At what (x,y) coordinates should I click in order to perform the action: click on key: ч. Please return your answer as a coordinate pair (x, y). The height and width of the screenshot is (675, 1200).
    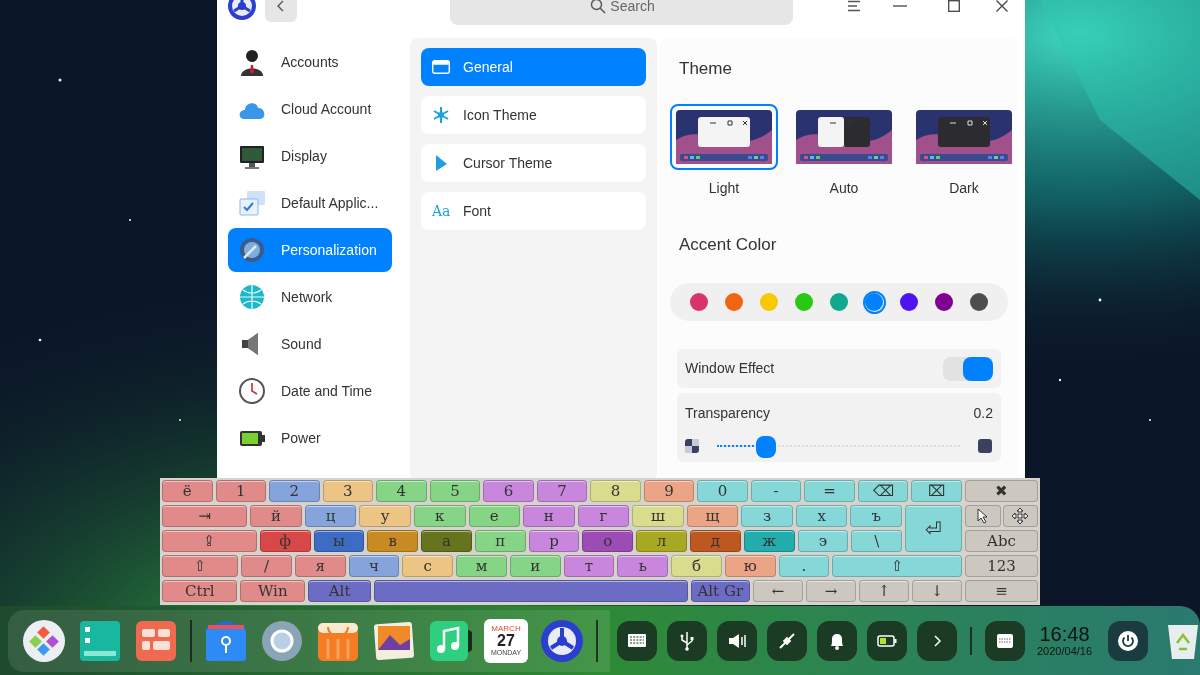
    Looking at the image, I should click on (374, 566).